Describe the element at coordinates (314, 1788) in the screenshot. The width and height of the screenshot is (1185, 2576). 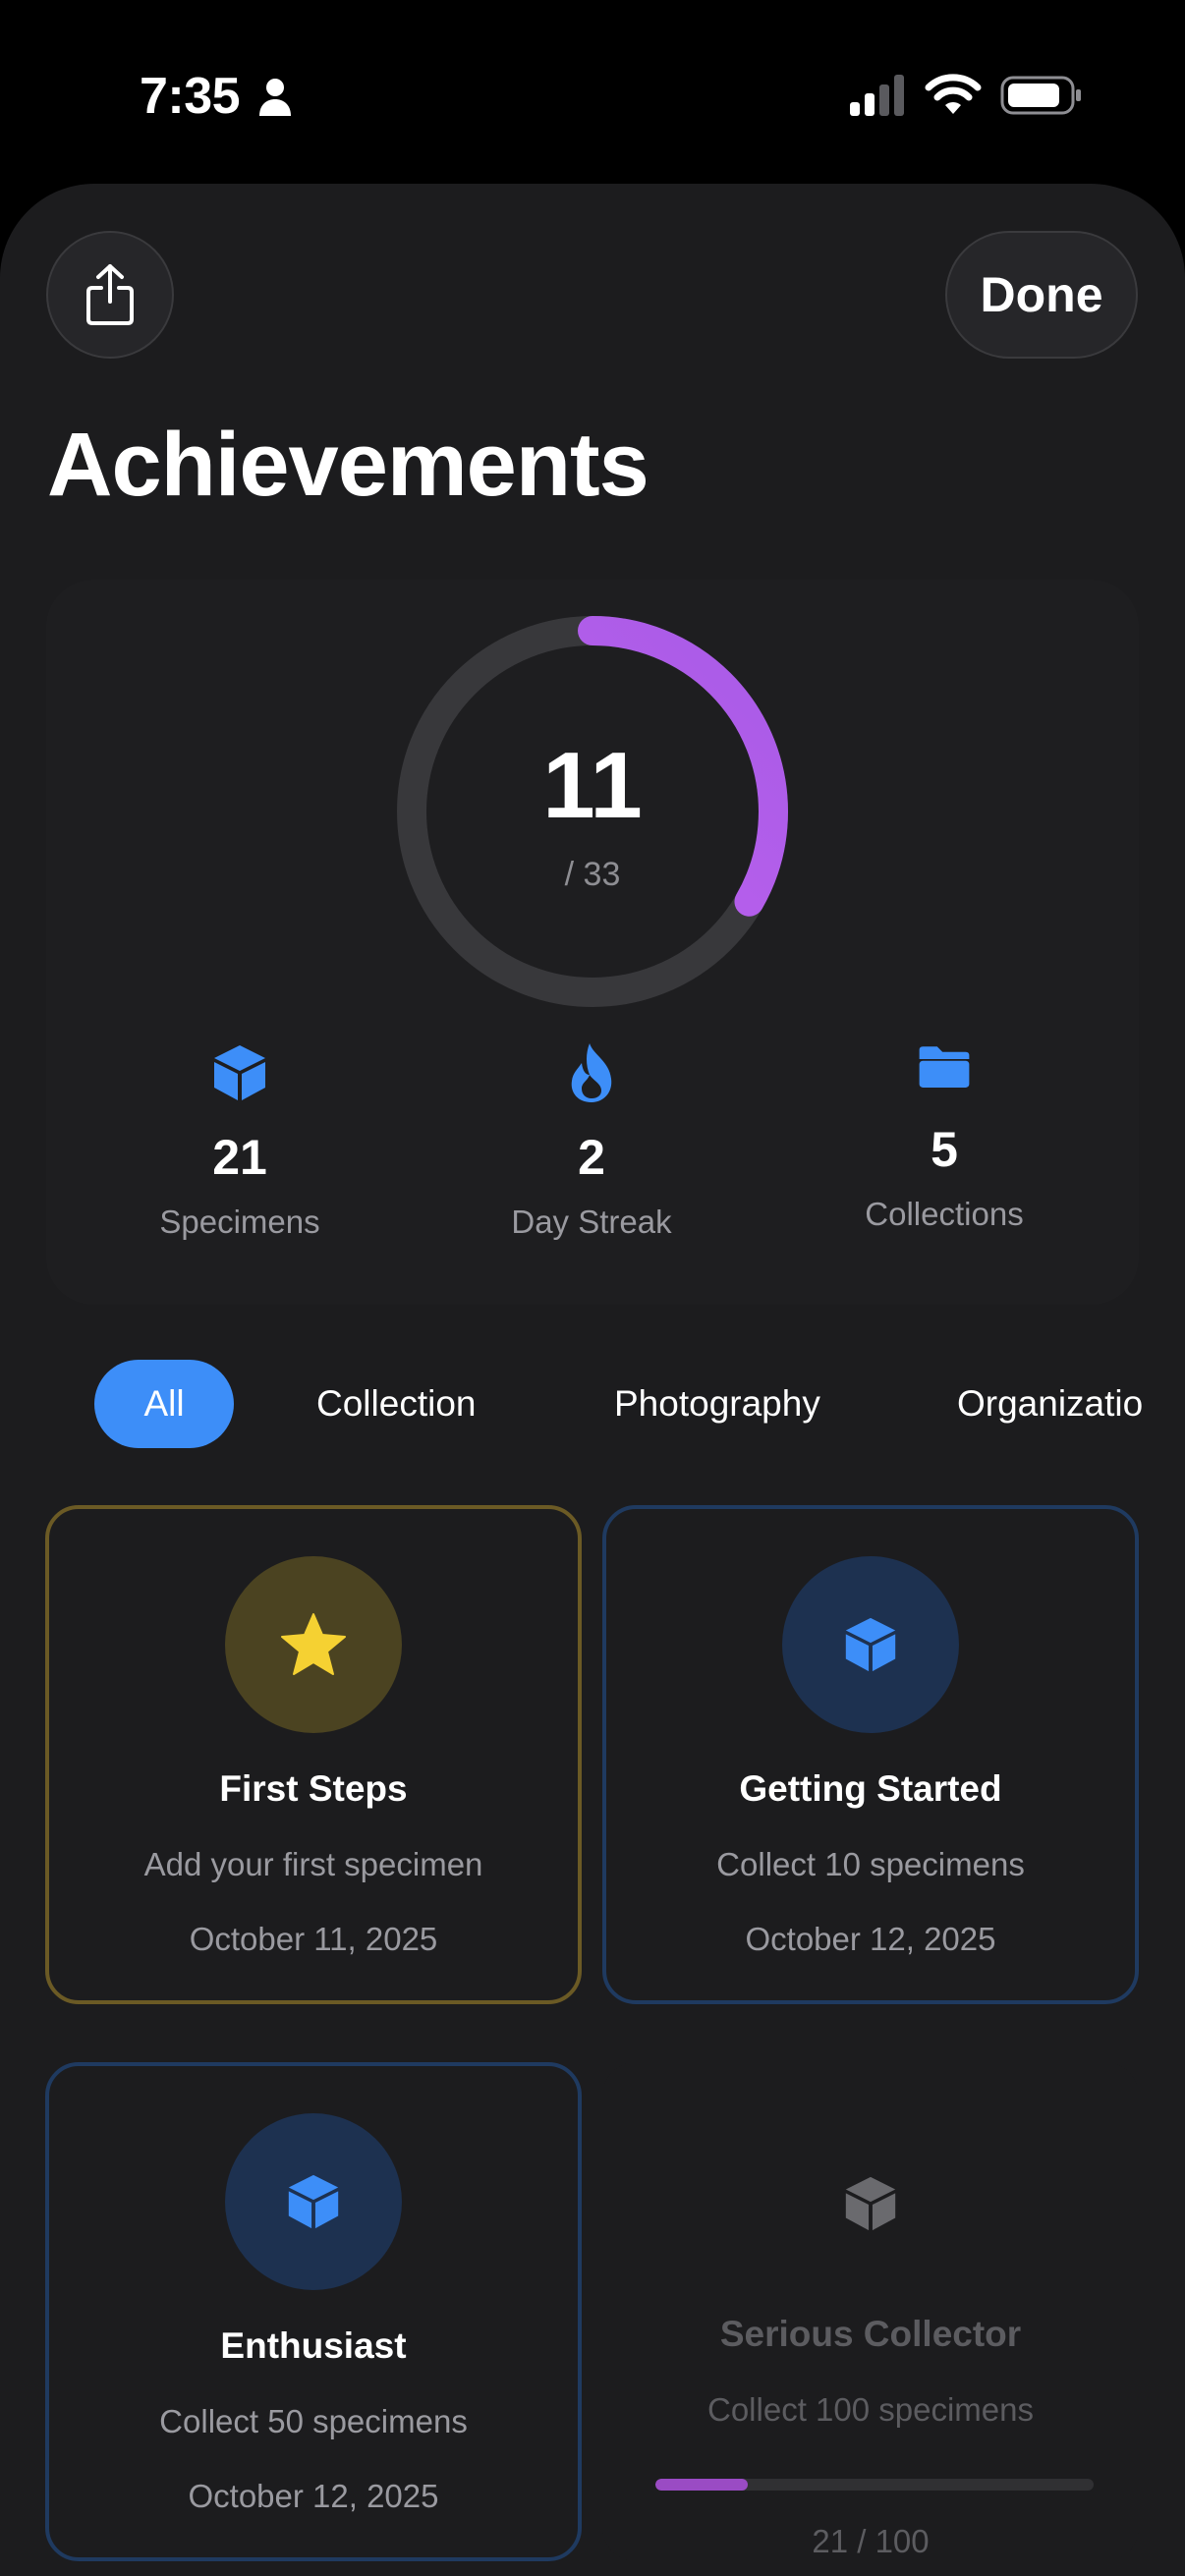
I see `achievement-name: First Steps` at that location.